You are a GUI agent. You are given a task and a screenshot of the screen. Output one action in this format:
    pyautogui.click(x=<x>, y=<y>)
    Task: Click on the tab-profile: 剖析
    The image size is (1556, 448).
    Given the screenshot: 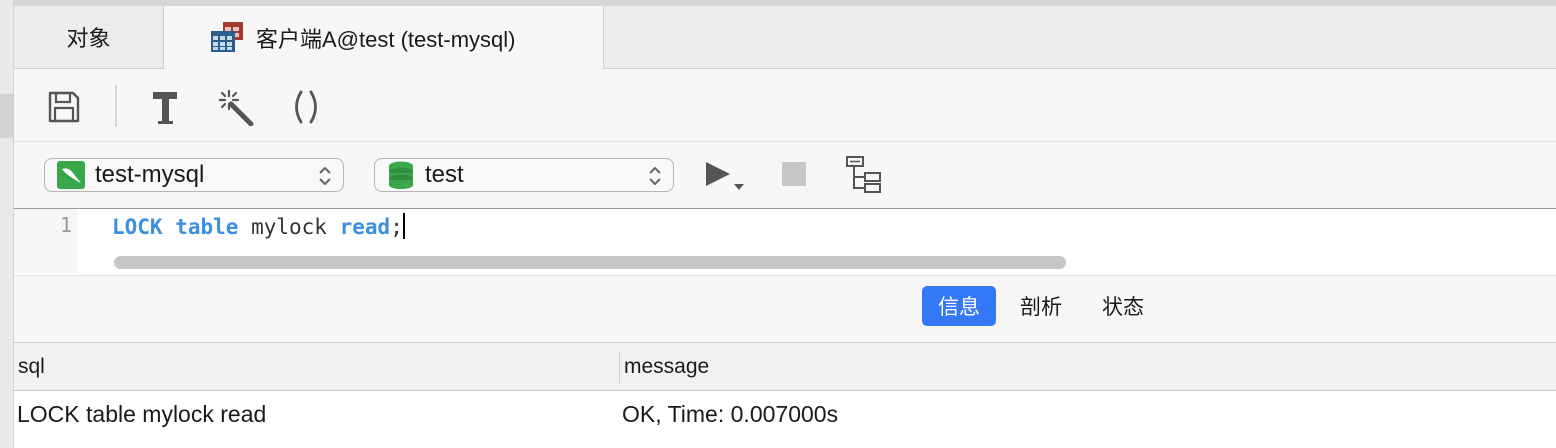 What is the action you would take?
    pyautogui.click(x=1041, y=306)
    